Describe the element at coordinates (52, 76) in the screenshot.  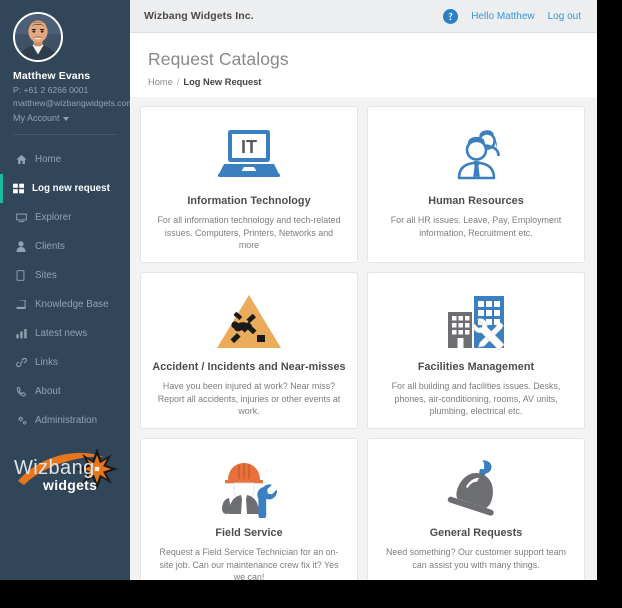
I see `profile-name: Matthew Evans` at that location.